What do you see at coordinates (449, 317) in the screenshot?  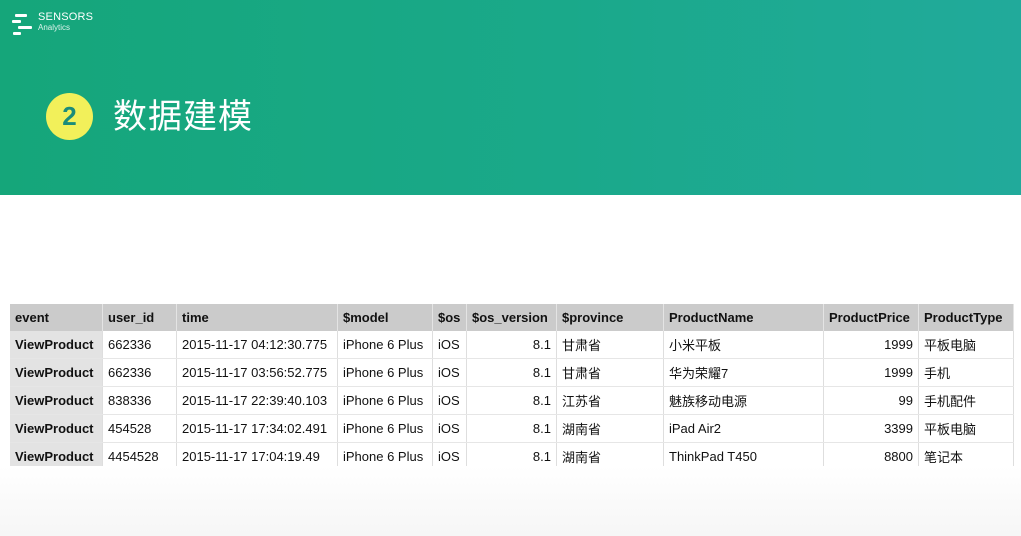 I see `header-os: $os` at bounding box center [449, 317].